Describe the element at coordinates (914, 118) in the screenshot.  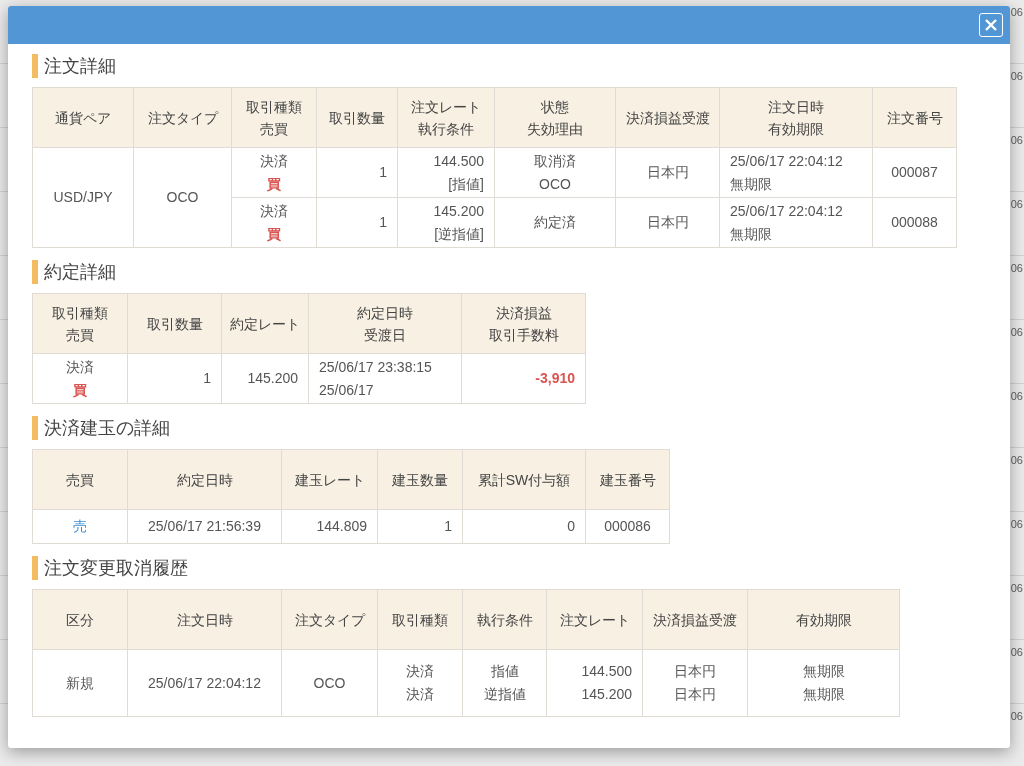
I see `column-header: 注文番号` at that location.